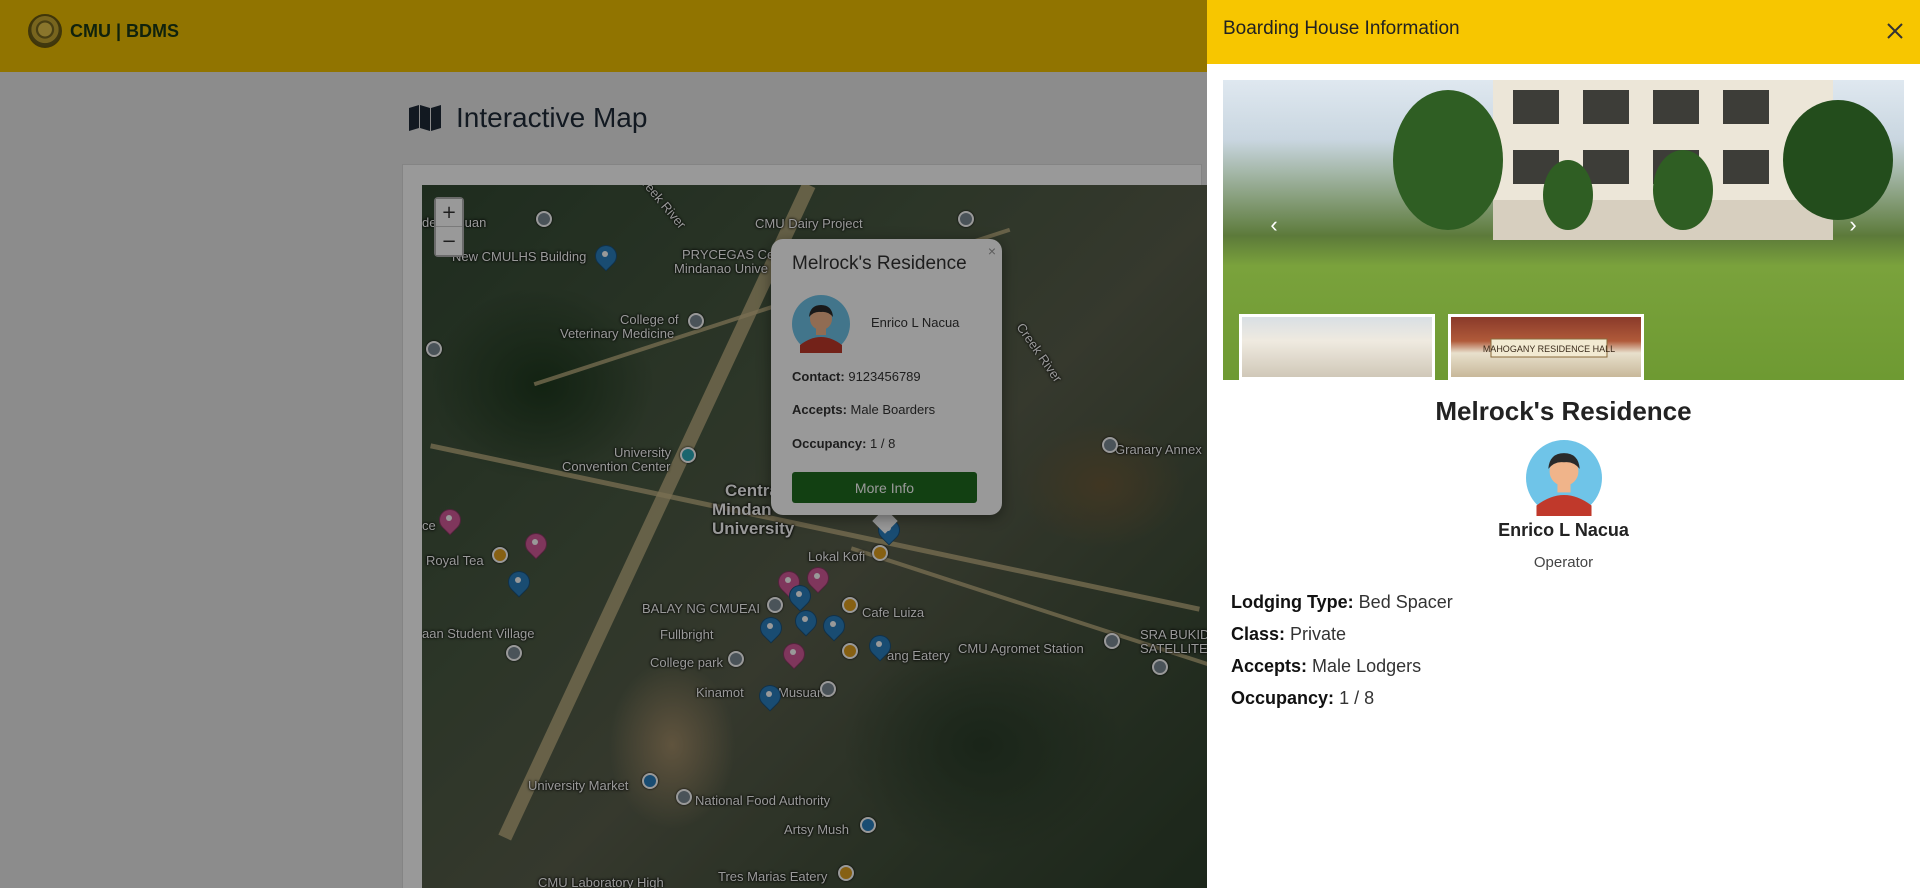 This screenshot has width=1920, height=888. I want to click on detail-class: Class: Private, so click(1288, 634).